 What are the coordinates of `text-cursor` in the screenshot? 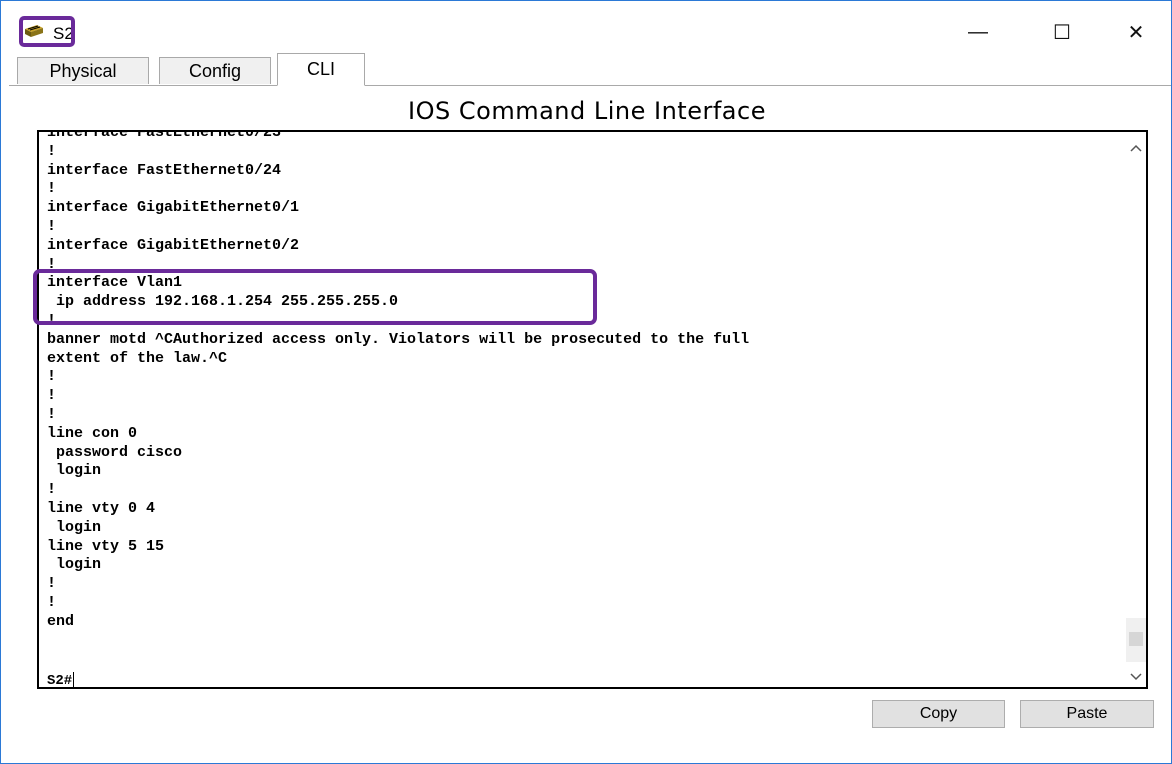 It's located at (74, 679).